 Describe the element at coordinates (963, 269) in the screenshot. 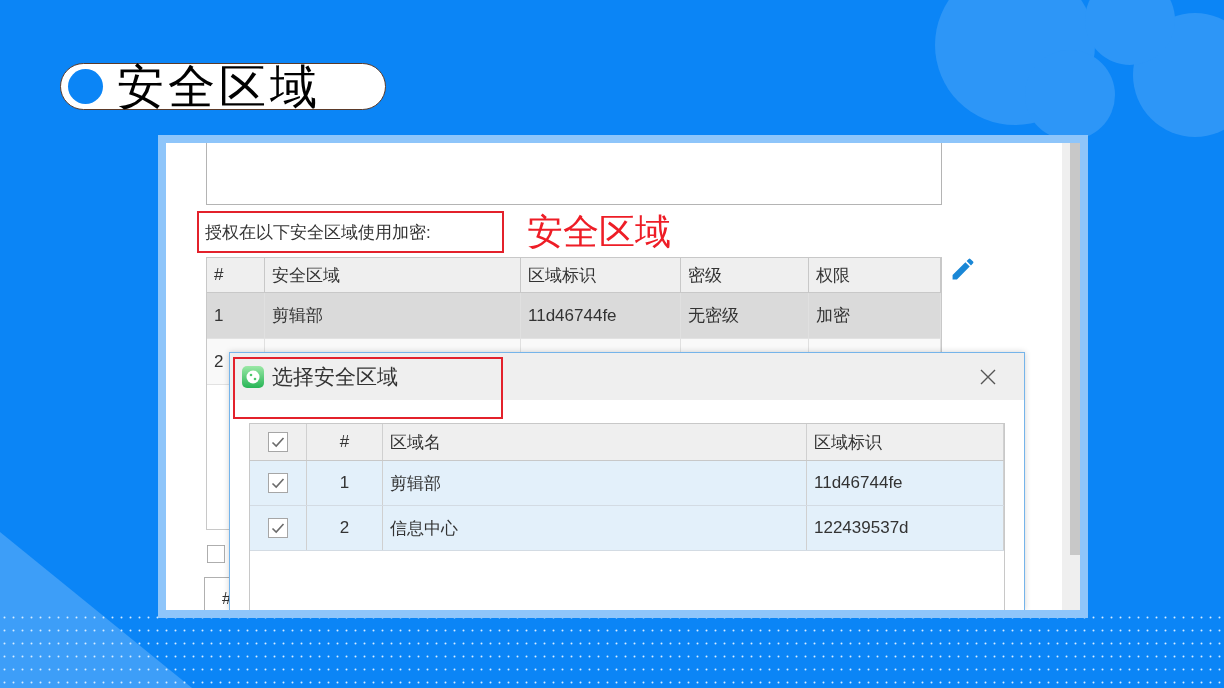

I see `pencil-icon` at that location.